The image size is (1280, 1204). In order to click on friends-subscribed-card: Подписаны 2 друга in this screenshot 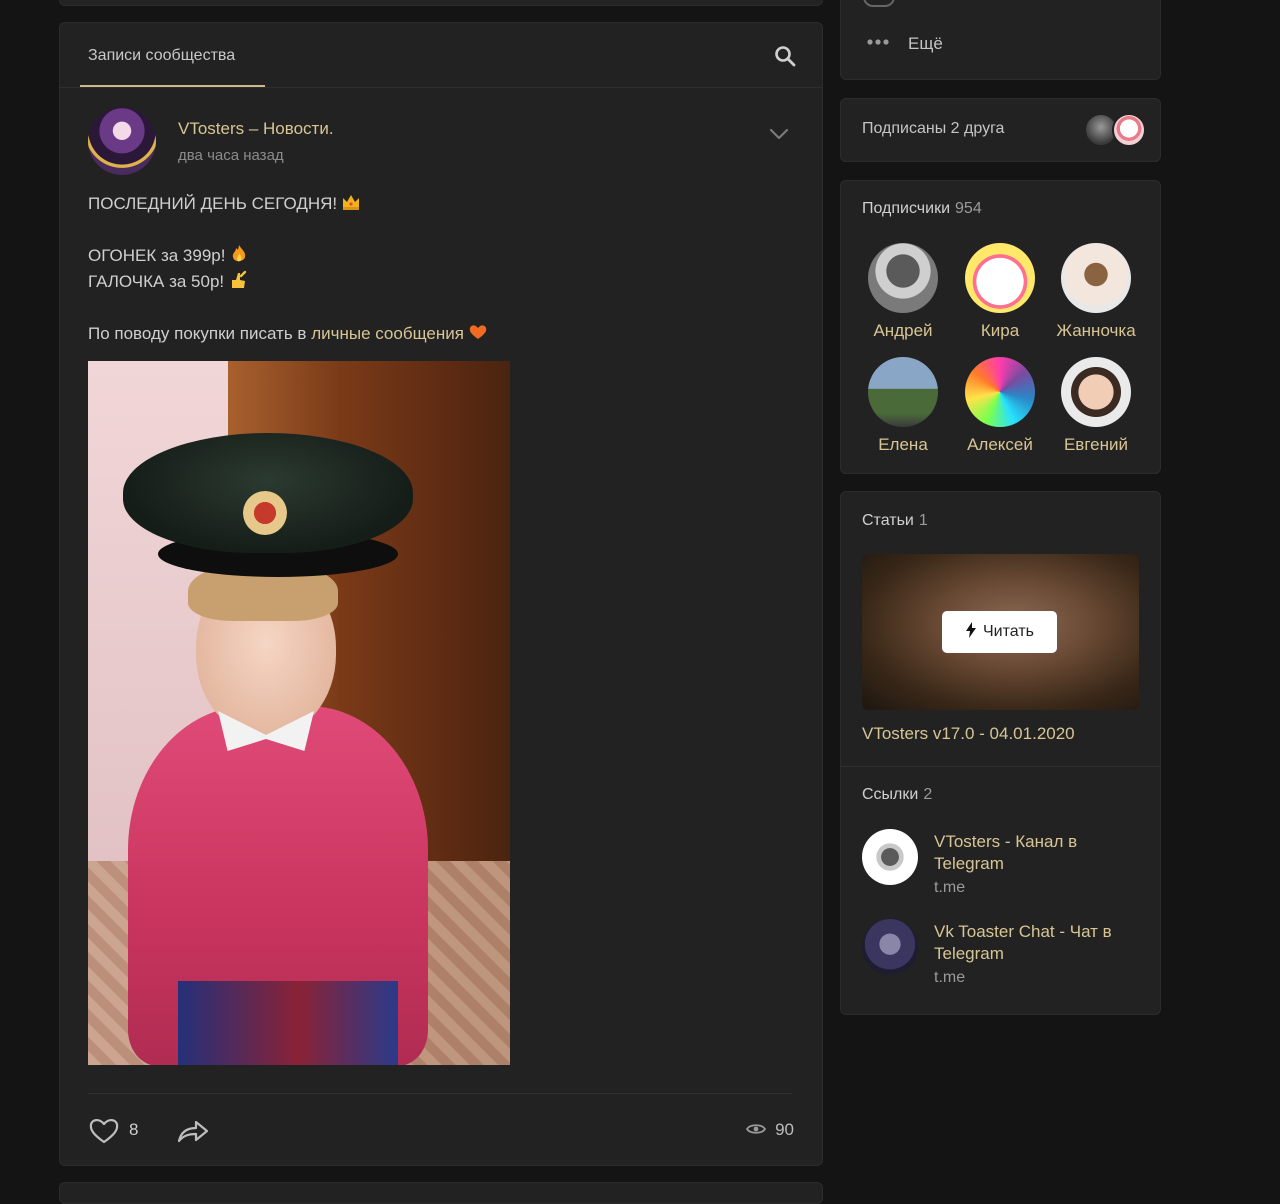, I will do `click(1000, 130)`.